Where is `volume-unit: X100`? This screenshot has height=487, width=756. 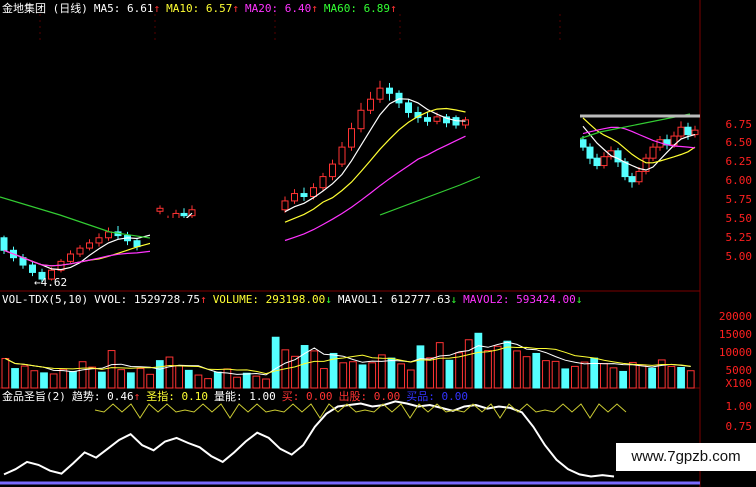
volume-unit: X100 is located at coordinates (739, 383).